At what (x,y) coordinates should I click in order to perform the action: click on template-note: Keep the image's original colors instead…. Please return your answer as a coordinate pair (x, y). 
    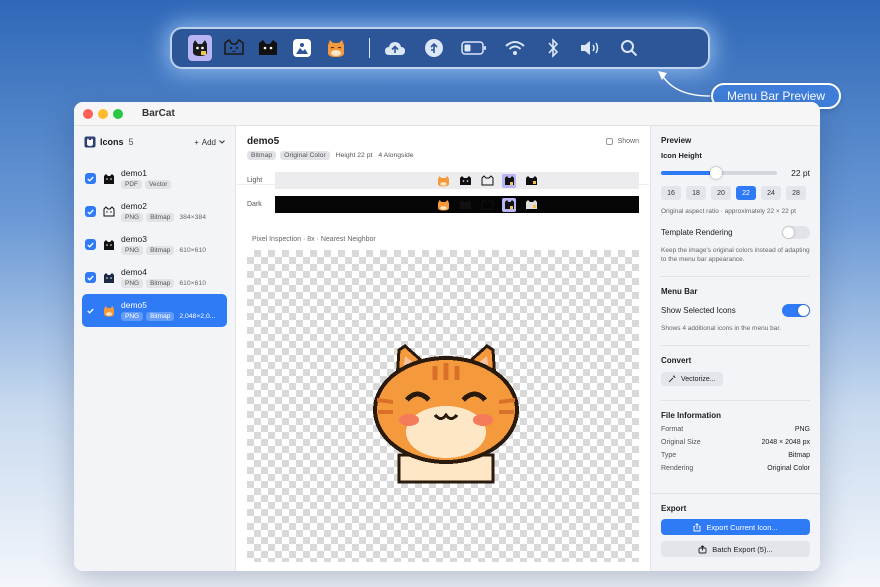
    Looking at the image, I should click on (735, 255).